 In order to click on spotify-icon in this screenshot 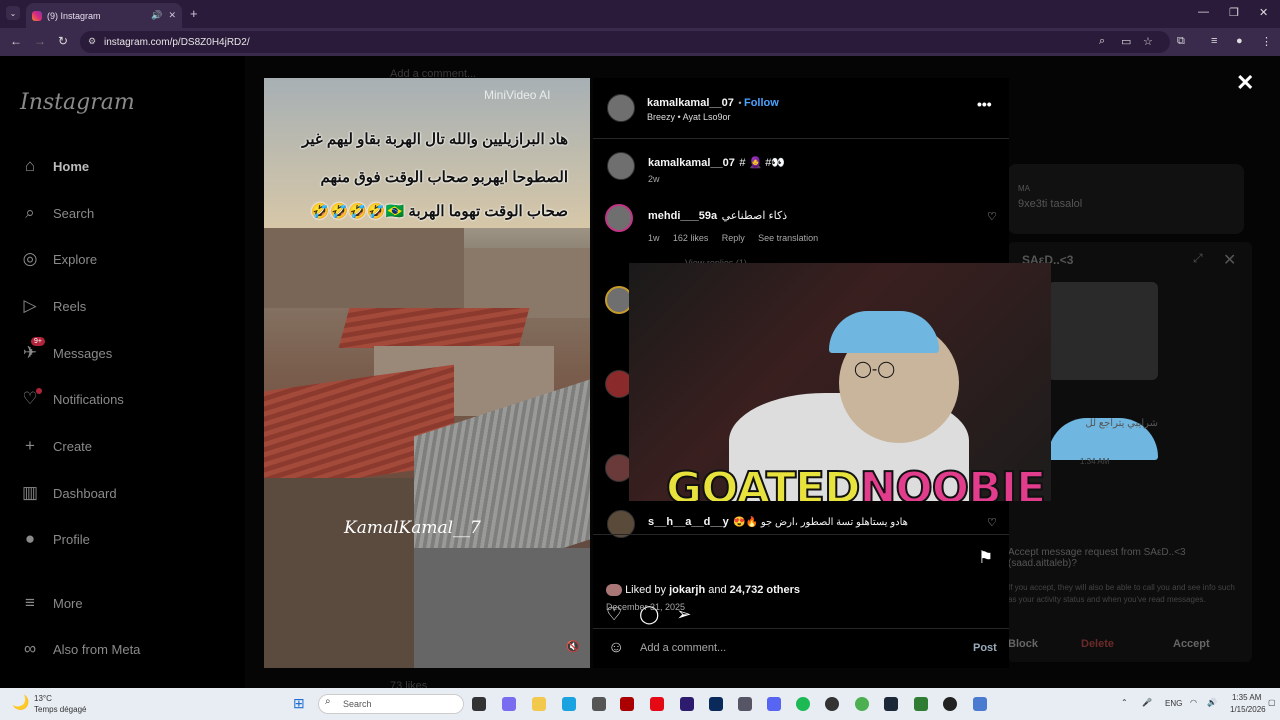, I will do `click(803, 704)`.